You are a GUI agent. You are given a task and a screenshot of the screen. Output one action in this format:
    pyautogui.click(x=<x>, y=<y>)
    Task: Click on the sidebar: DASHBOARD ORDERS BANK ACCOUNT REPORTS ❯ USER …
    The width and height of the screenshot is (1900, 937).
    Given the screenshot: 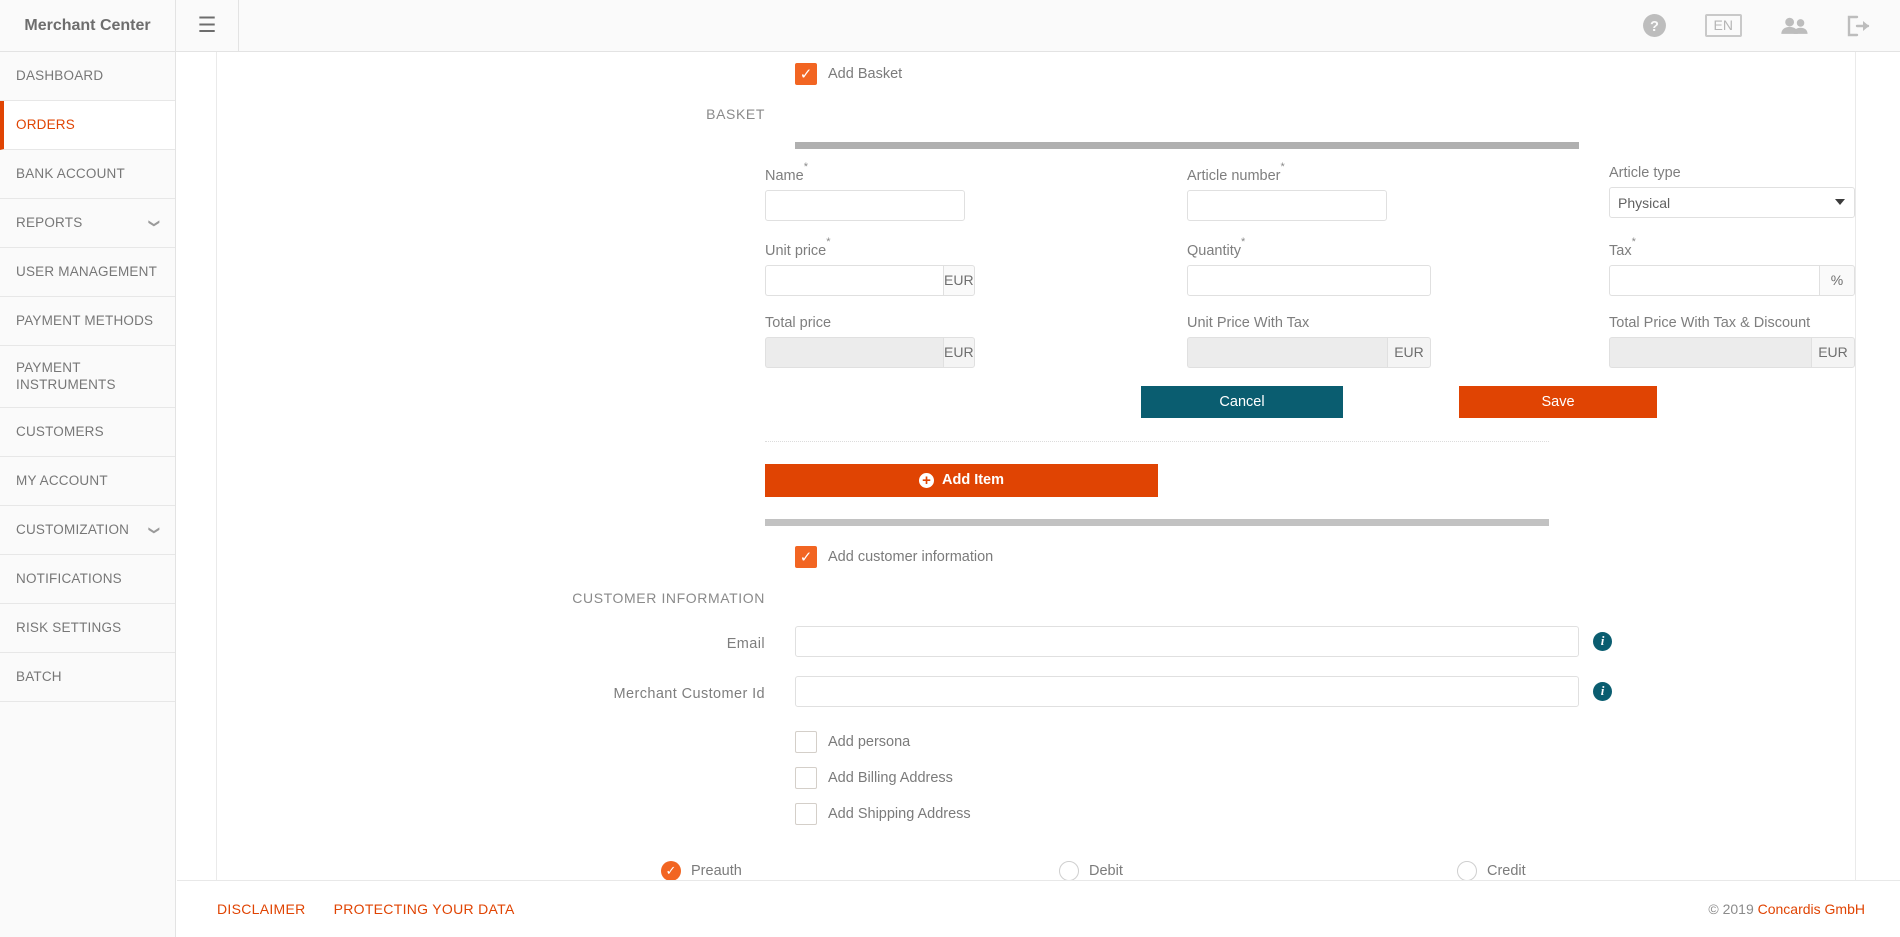 What is the action you would take?
    pyautogui.click(x=88, y=494)
    